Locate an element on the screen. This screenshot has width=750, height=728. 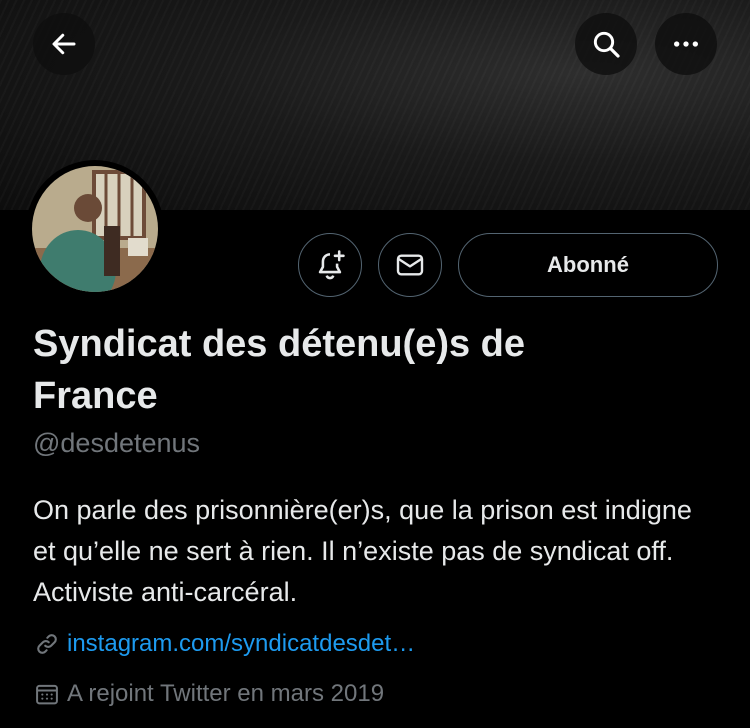
following-label: Abonné is located at coordinates (588, 264).